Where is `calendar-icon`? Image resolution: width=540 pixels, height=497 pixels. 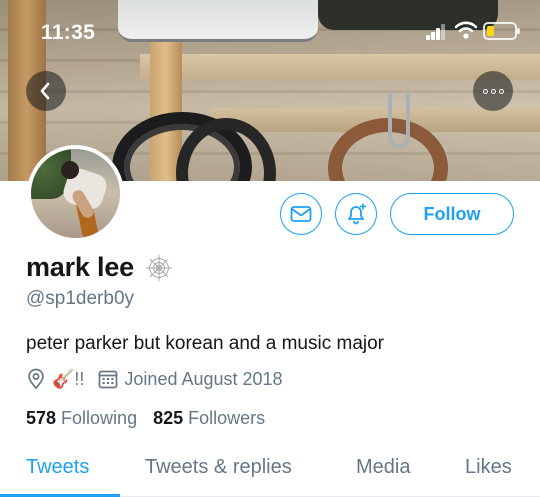
calendar-icon is located at coordinates (108, 379).